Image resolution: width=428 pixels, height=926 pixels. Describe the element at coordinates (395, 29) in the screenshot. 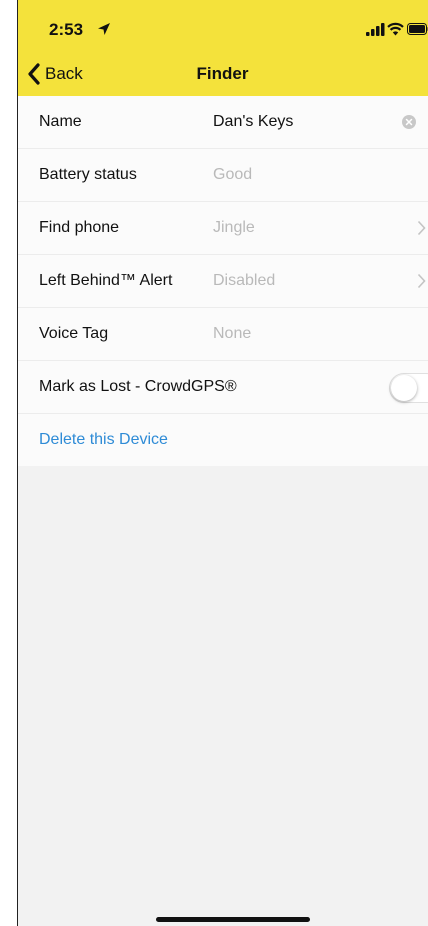

I see `wifi-icon` at that location.